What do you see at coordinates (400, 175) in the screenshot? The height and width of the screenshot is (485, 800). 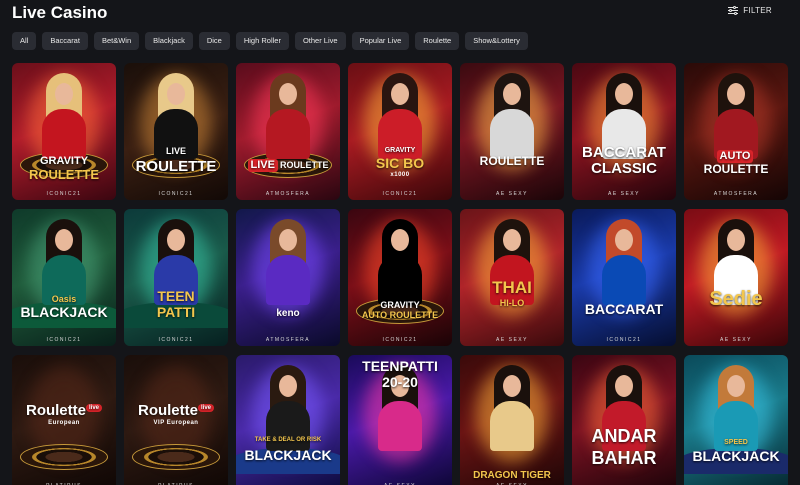 I see `game-subtitle: x1000` at bounding box center [400, 175].